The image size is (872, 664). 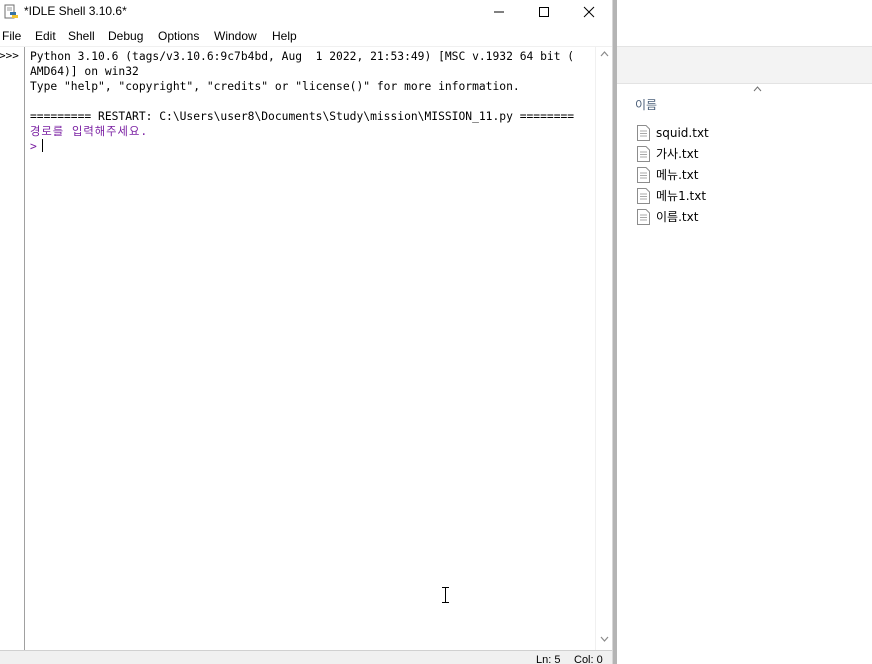 I want to click on vertical-scrollbar, so click(x=603, y=348).